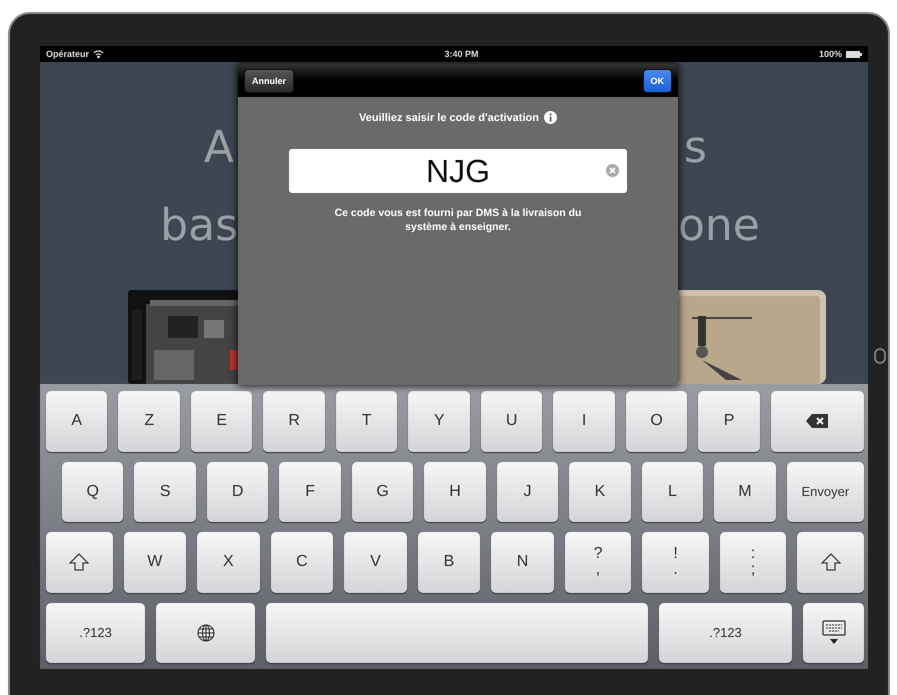  I want to click on globe-icon, so click(205, 633).